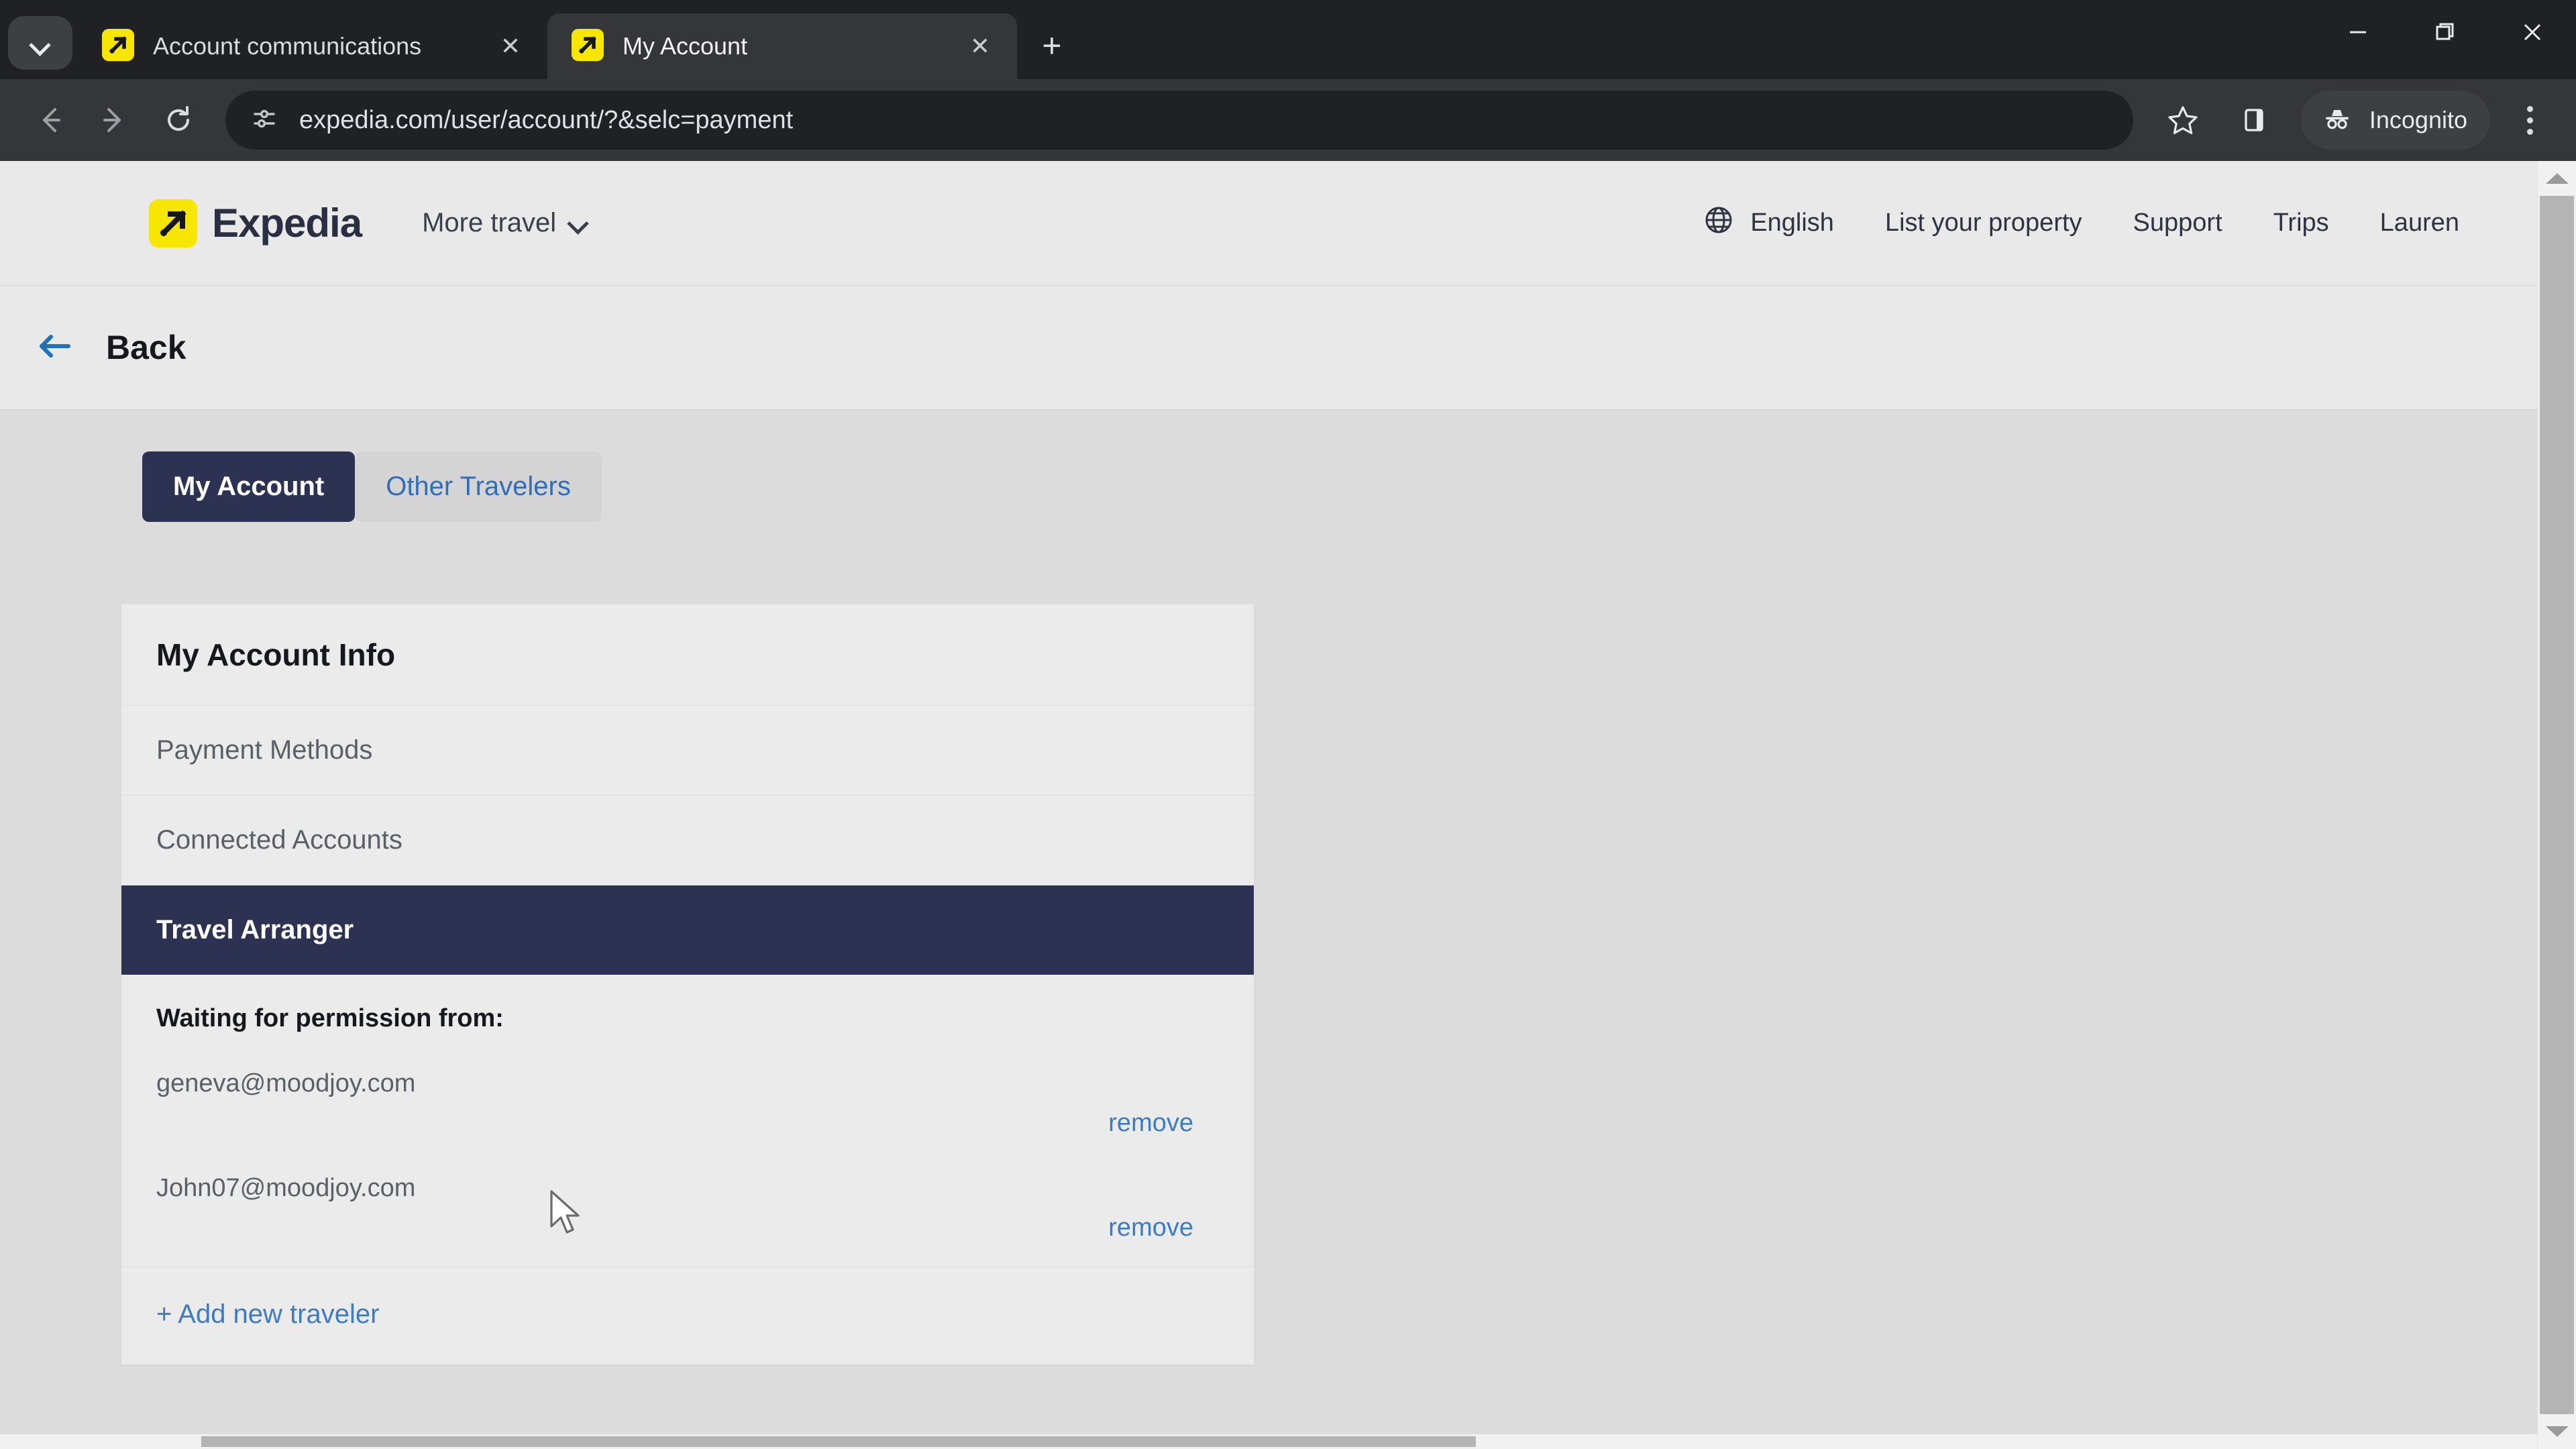 This screenshot has width=2576, height=1449. What do you see at coordinates (1984, 223) in the screenshot?
I see `nav-item-list-your-property: List your property` at bounding box center [1984, 223].